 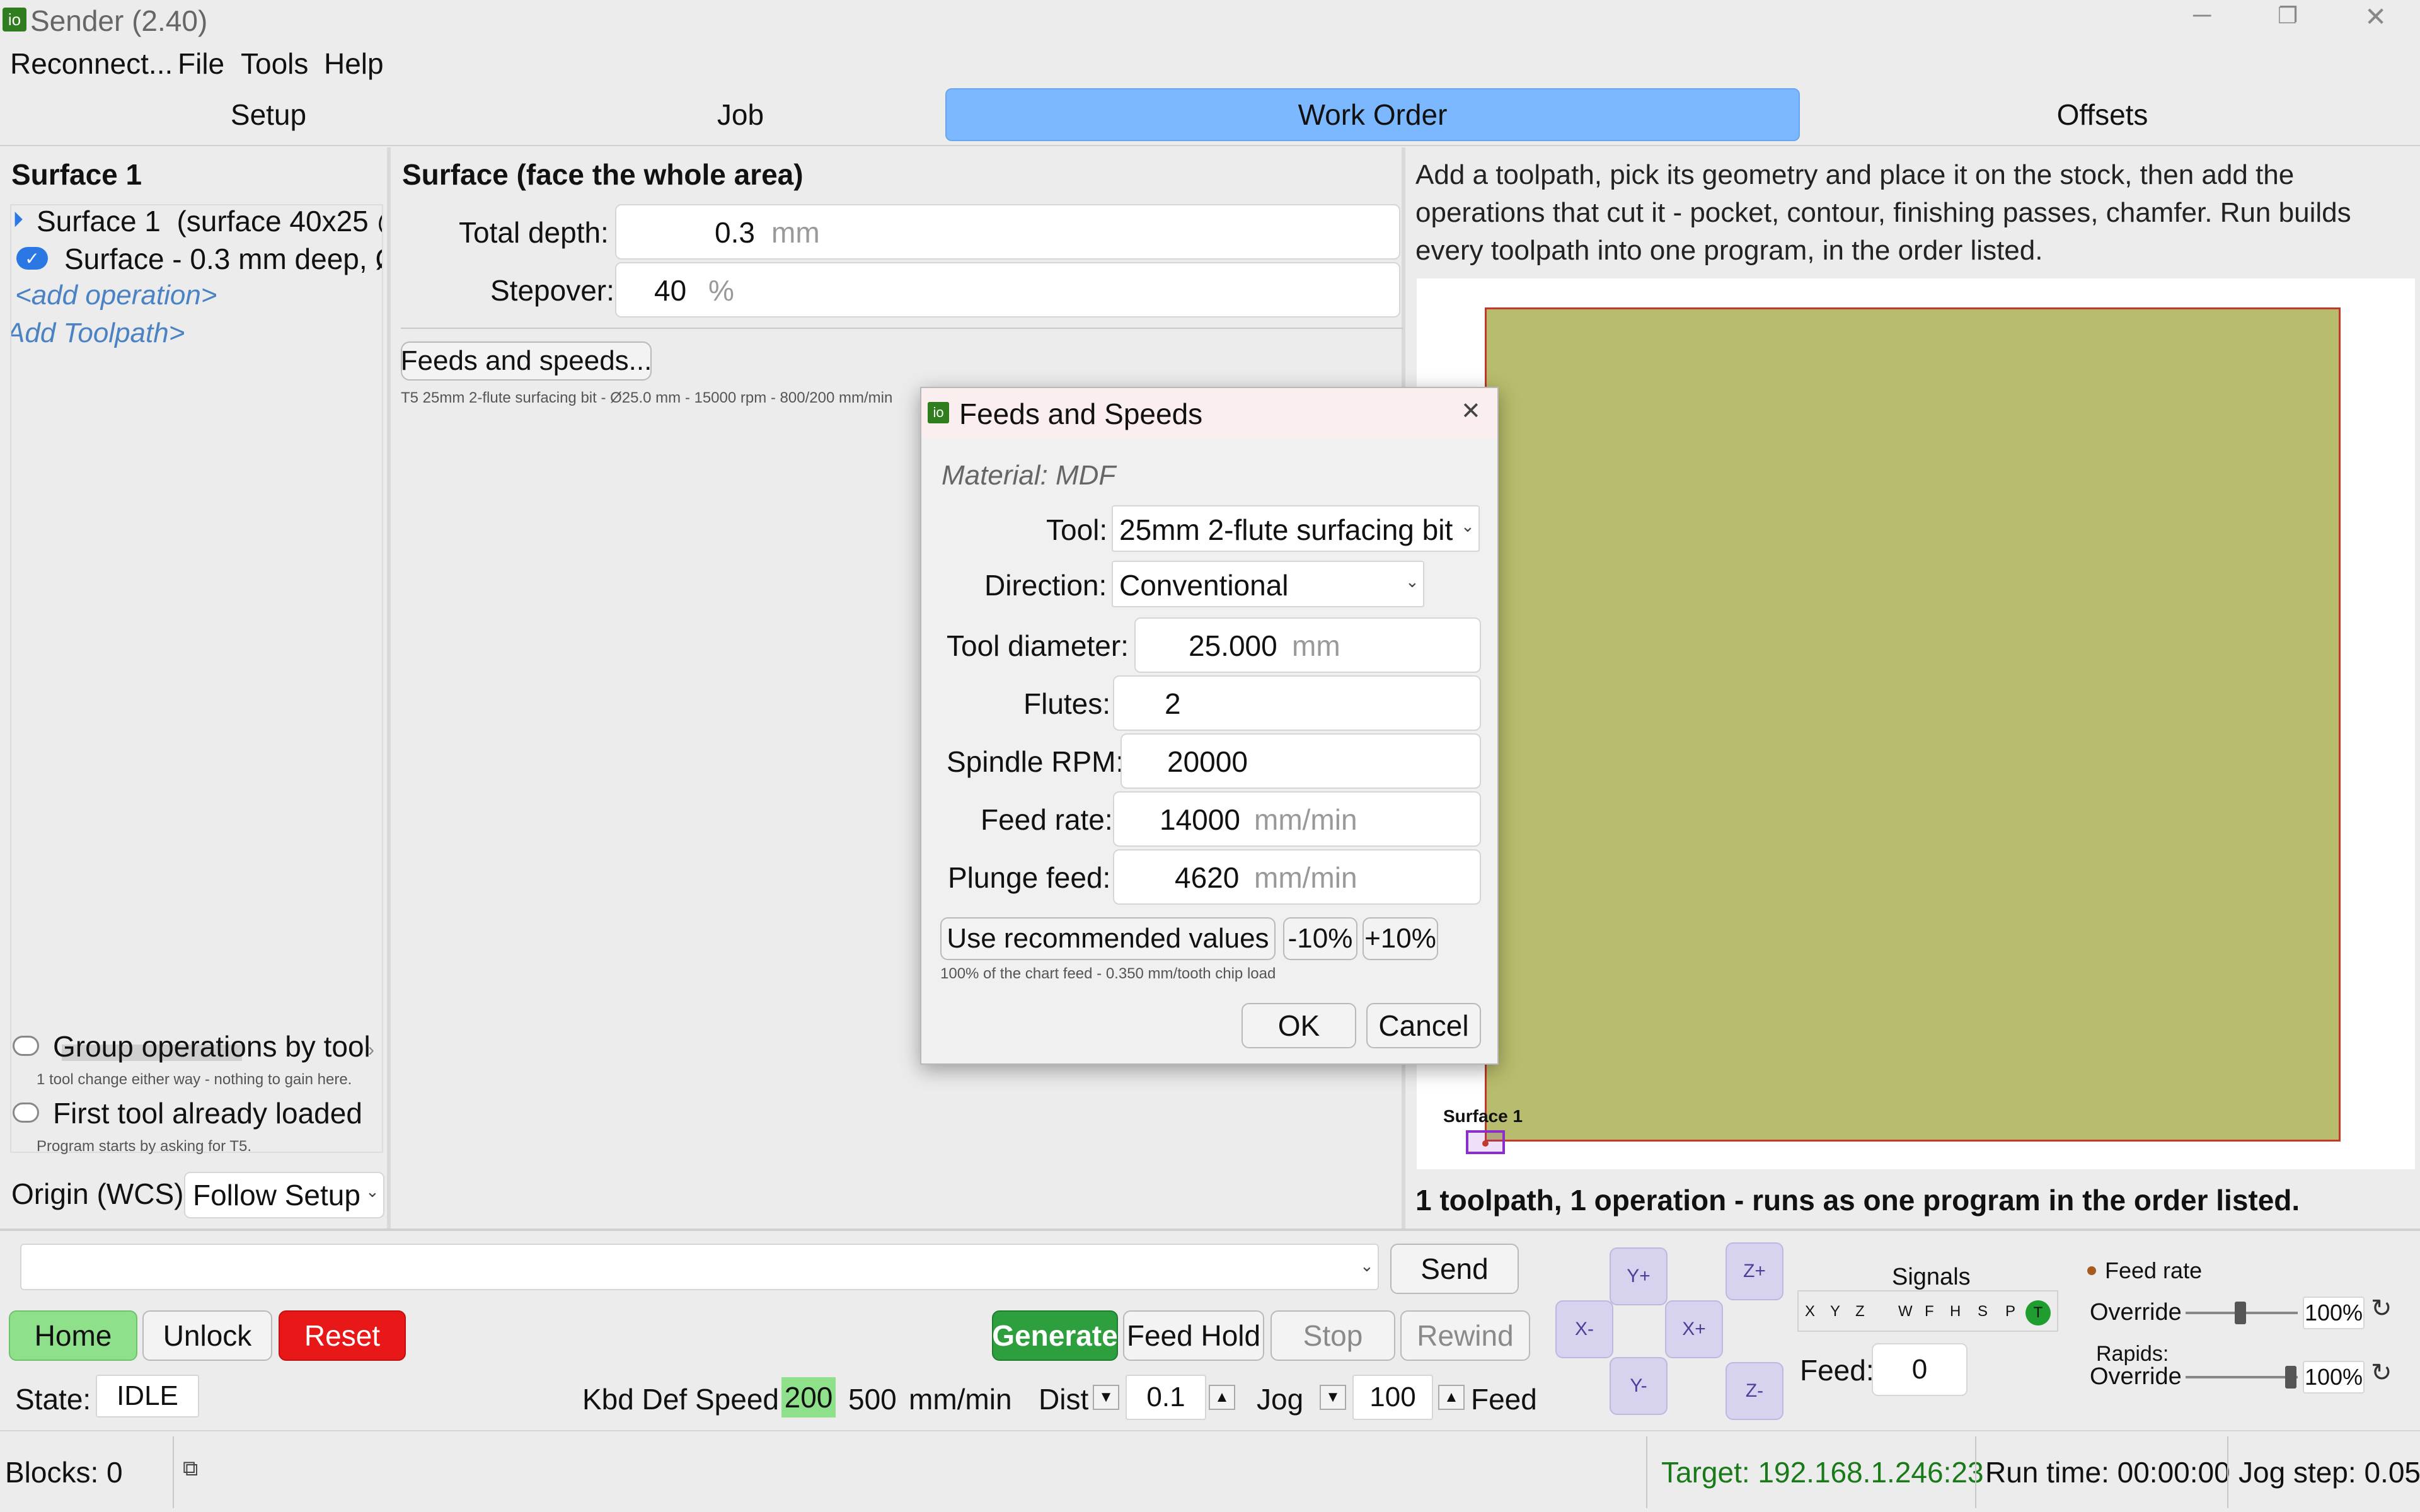 I want to click on feed-rate-label: Feed rate:, so click(x=1047, y=819).